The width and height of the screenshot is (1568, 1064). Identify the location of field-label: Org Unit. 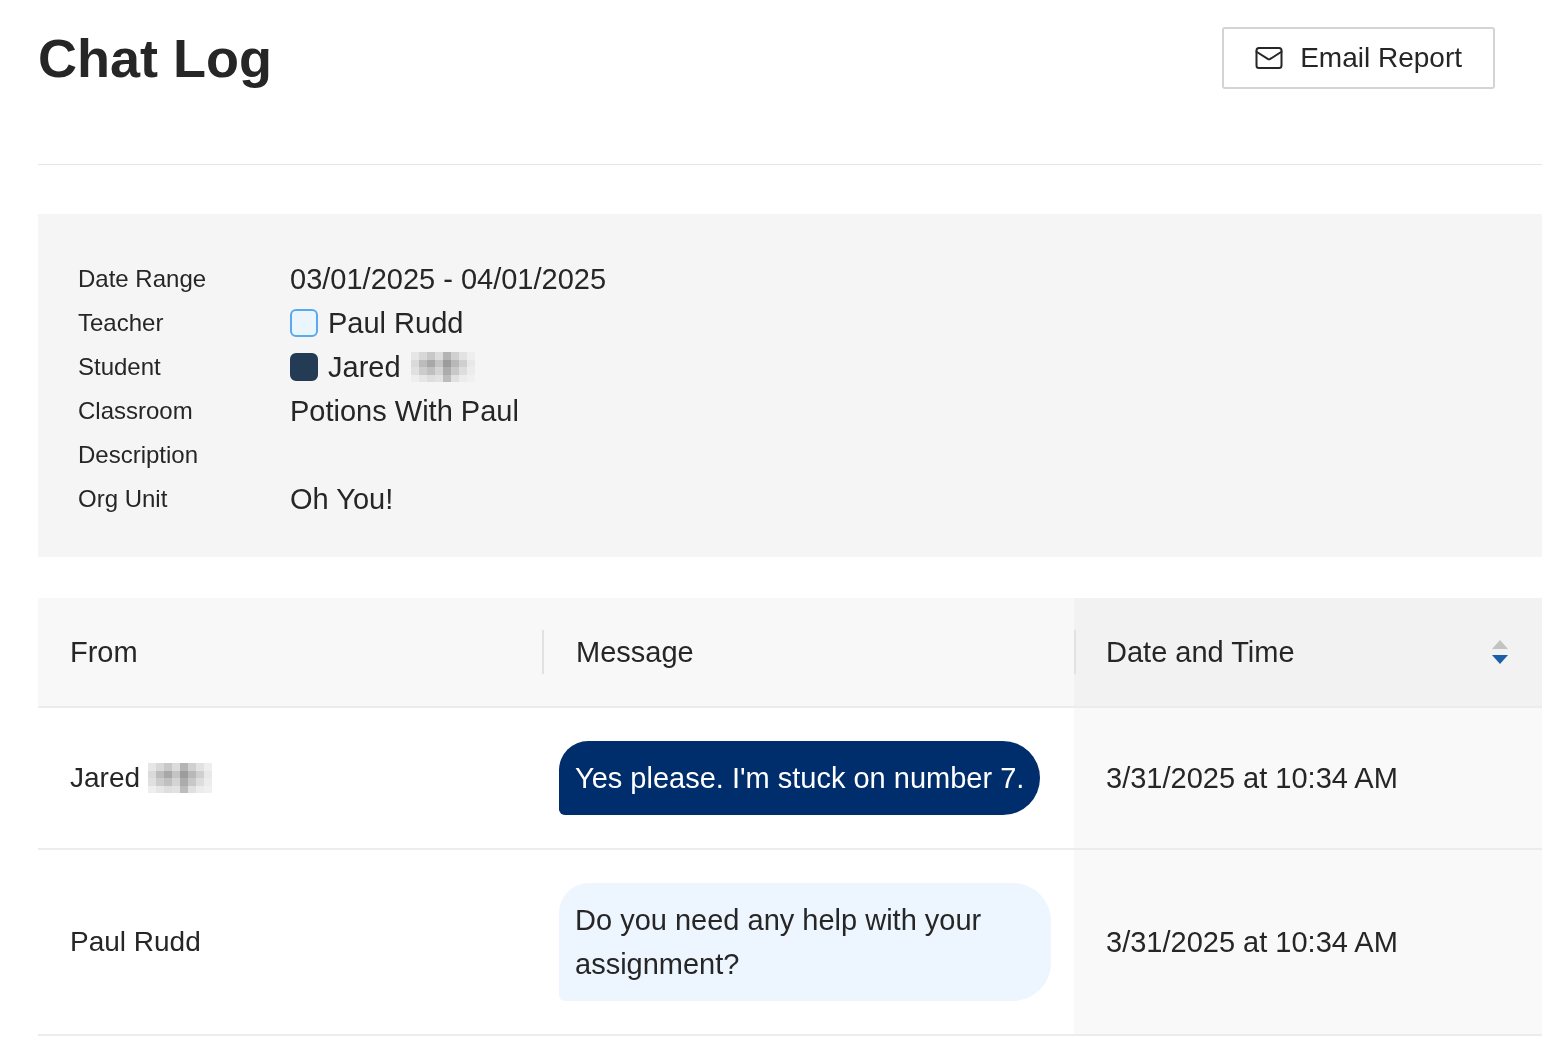
(123, 499).